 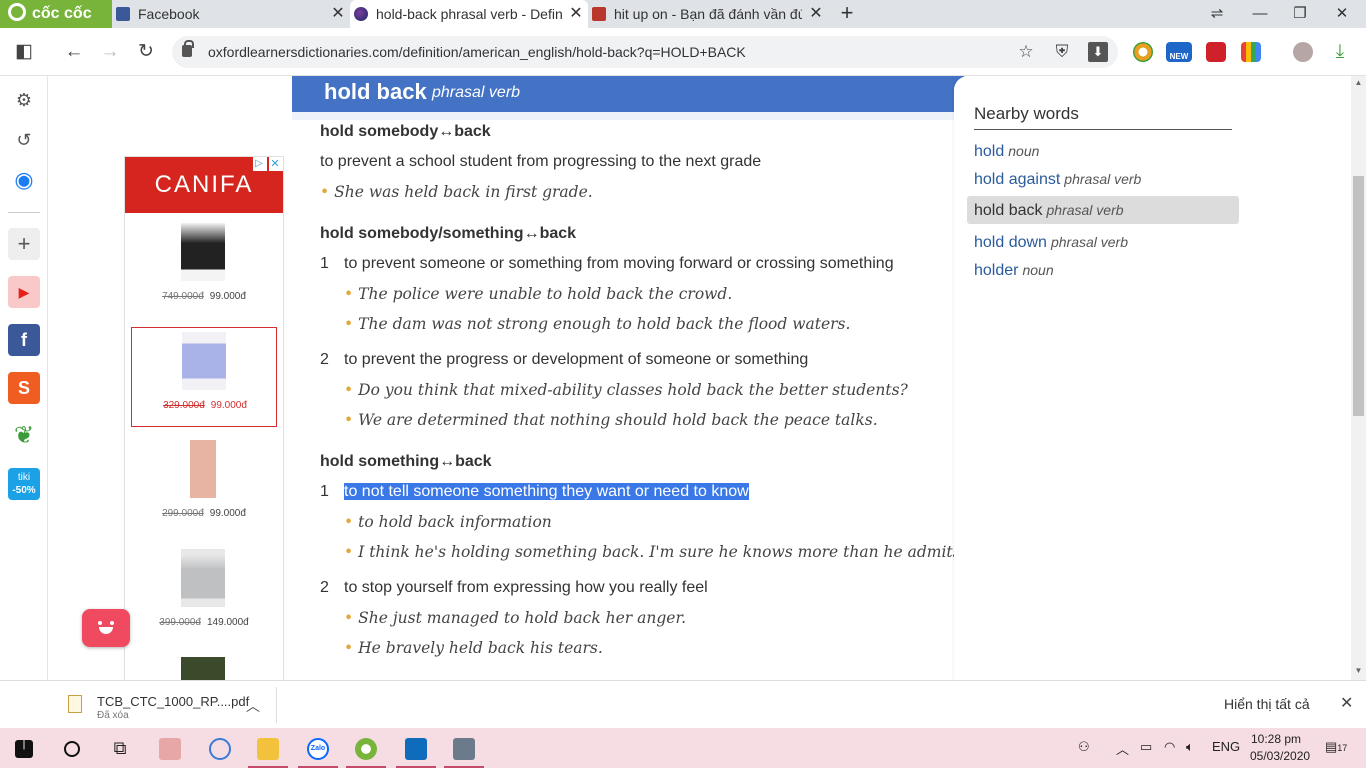 I want to click on zalo-icon: Zalo, so click(x=318, y=748).